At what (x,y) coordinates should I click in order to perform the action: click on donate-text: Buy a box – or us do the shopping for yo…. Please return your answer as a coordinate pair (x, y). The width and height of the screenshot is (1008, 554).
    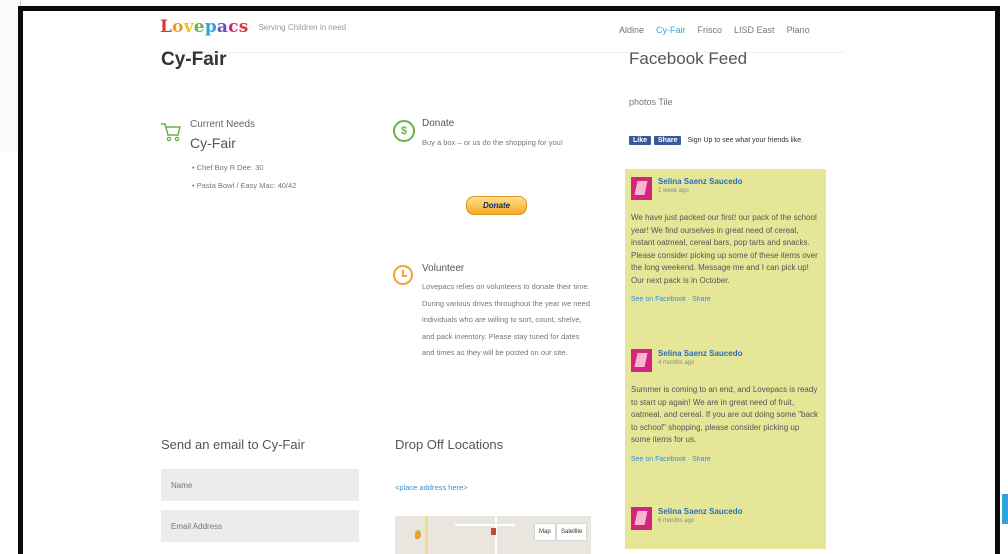
    Looking at the image, I should click on (492, 142).